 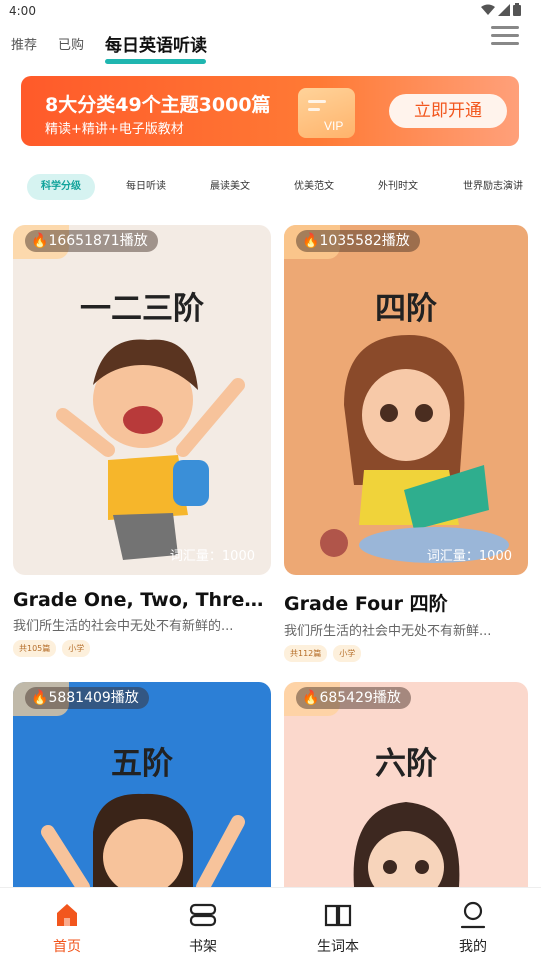 I want to click on vip-banner: 8大分类49个主题3000篇 精读+精讲+电子版教材 VIP 立即开通, so click(x=270, y=111).